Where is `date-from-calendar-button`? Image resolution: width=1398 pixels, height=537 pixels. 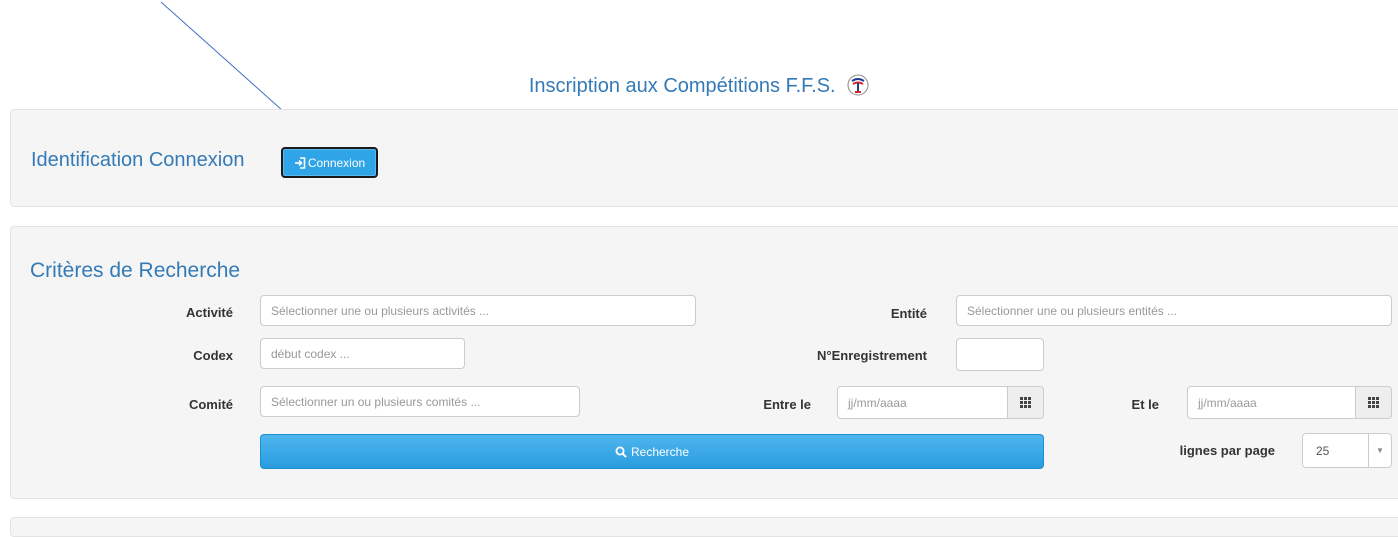
date-from-calendar-button is located at coordinates (1026, 402).